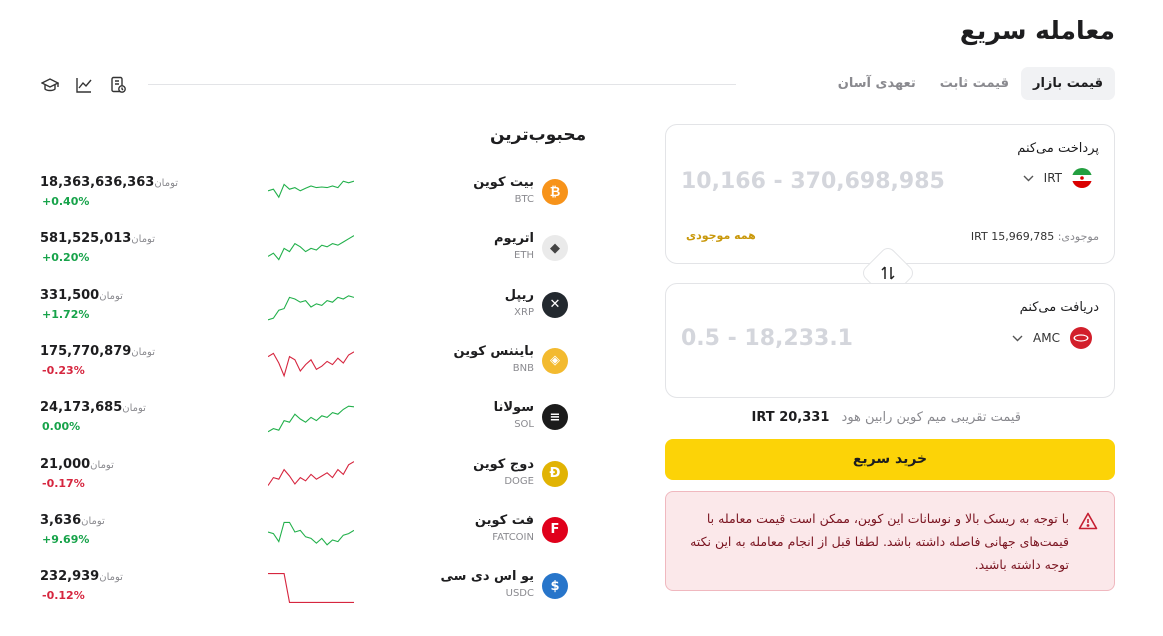 The width and height of the screenshot is (1163, 636). I want to click on price-change: +9.69%, so click(66, 539).